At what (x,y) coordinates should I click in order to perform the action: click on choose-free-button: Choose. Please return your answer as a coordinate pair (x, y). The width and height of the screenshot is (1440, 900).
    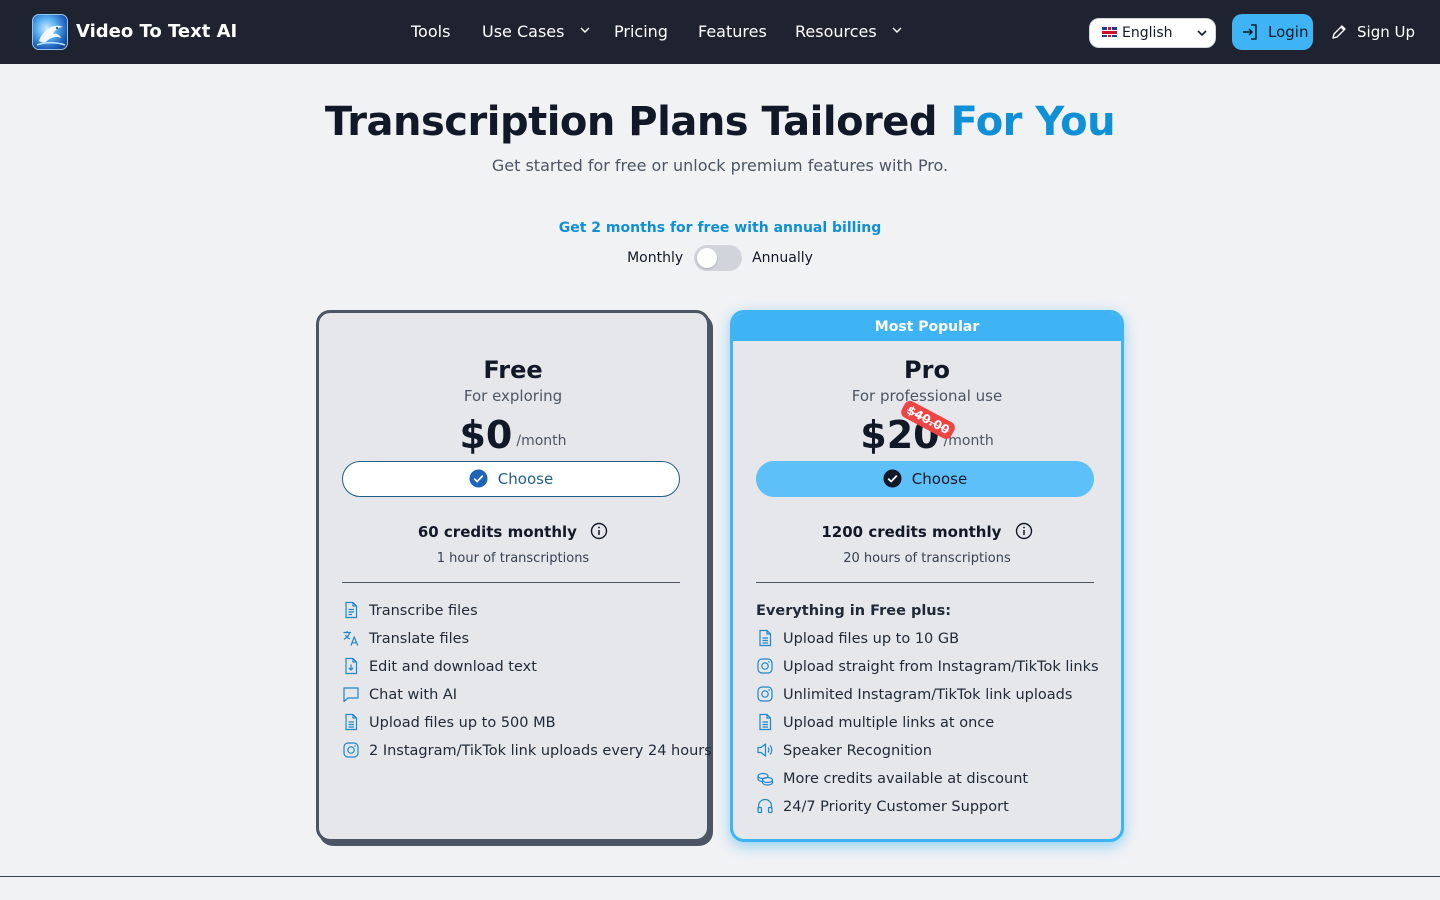
    Looking at the image, I should click on (511, 479).